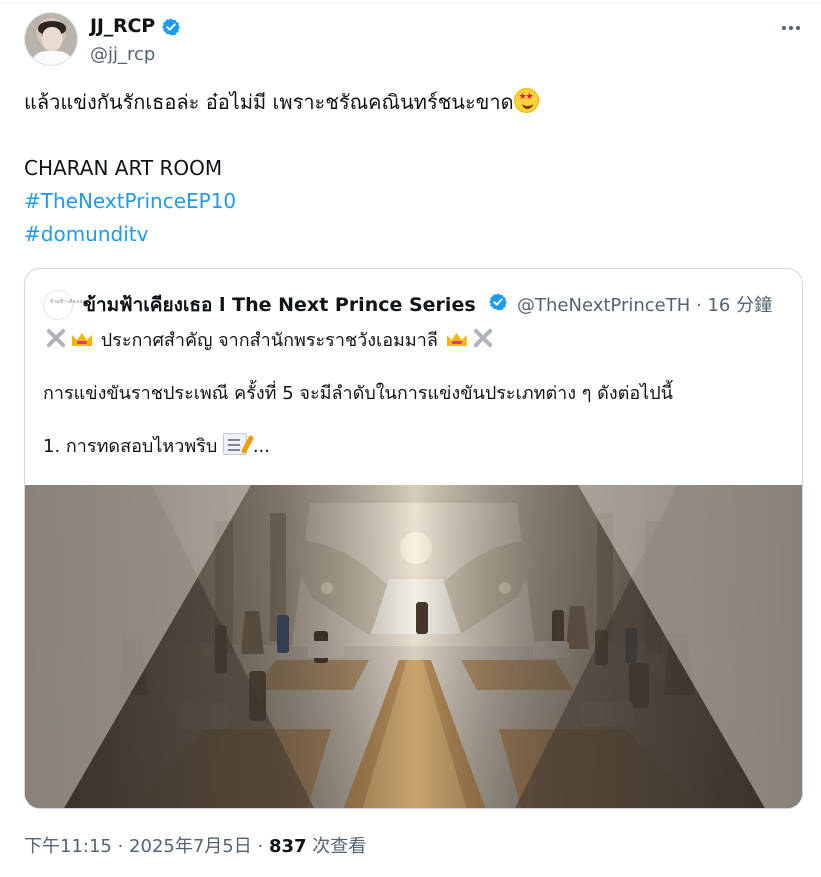  Describe the element at coordinates (122, 54) in the screenshot. I see `account-handle: @jj_rcp` at that location.